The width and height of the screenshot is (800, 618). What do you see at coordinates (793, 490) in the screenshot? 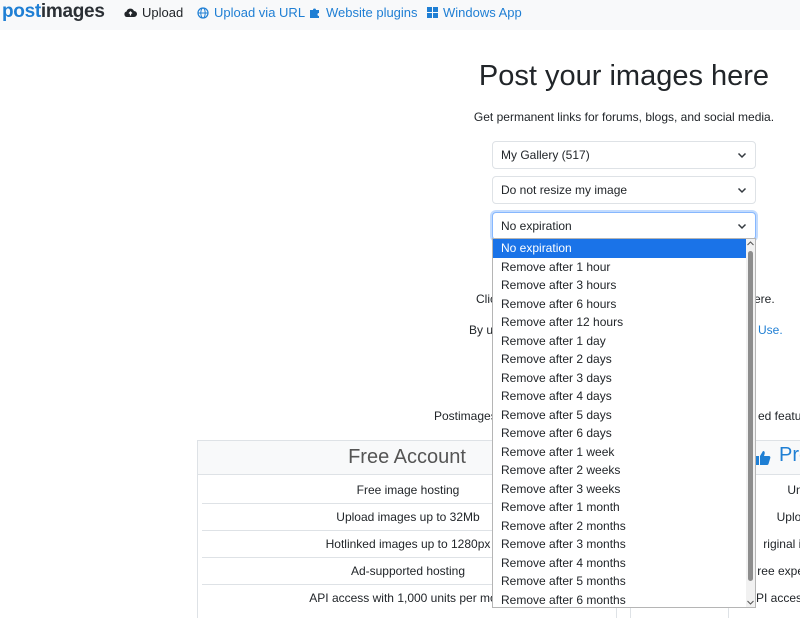
I see `premium-feature-item: Unli` at bounding box center [793, 490].